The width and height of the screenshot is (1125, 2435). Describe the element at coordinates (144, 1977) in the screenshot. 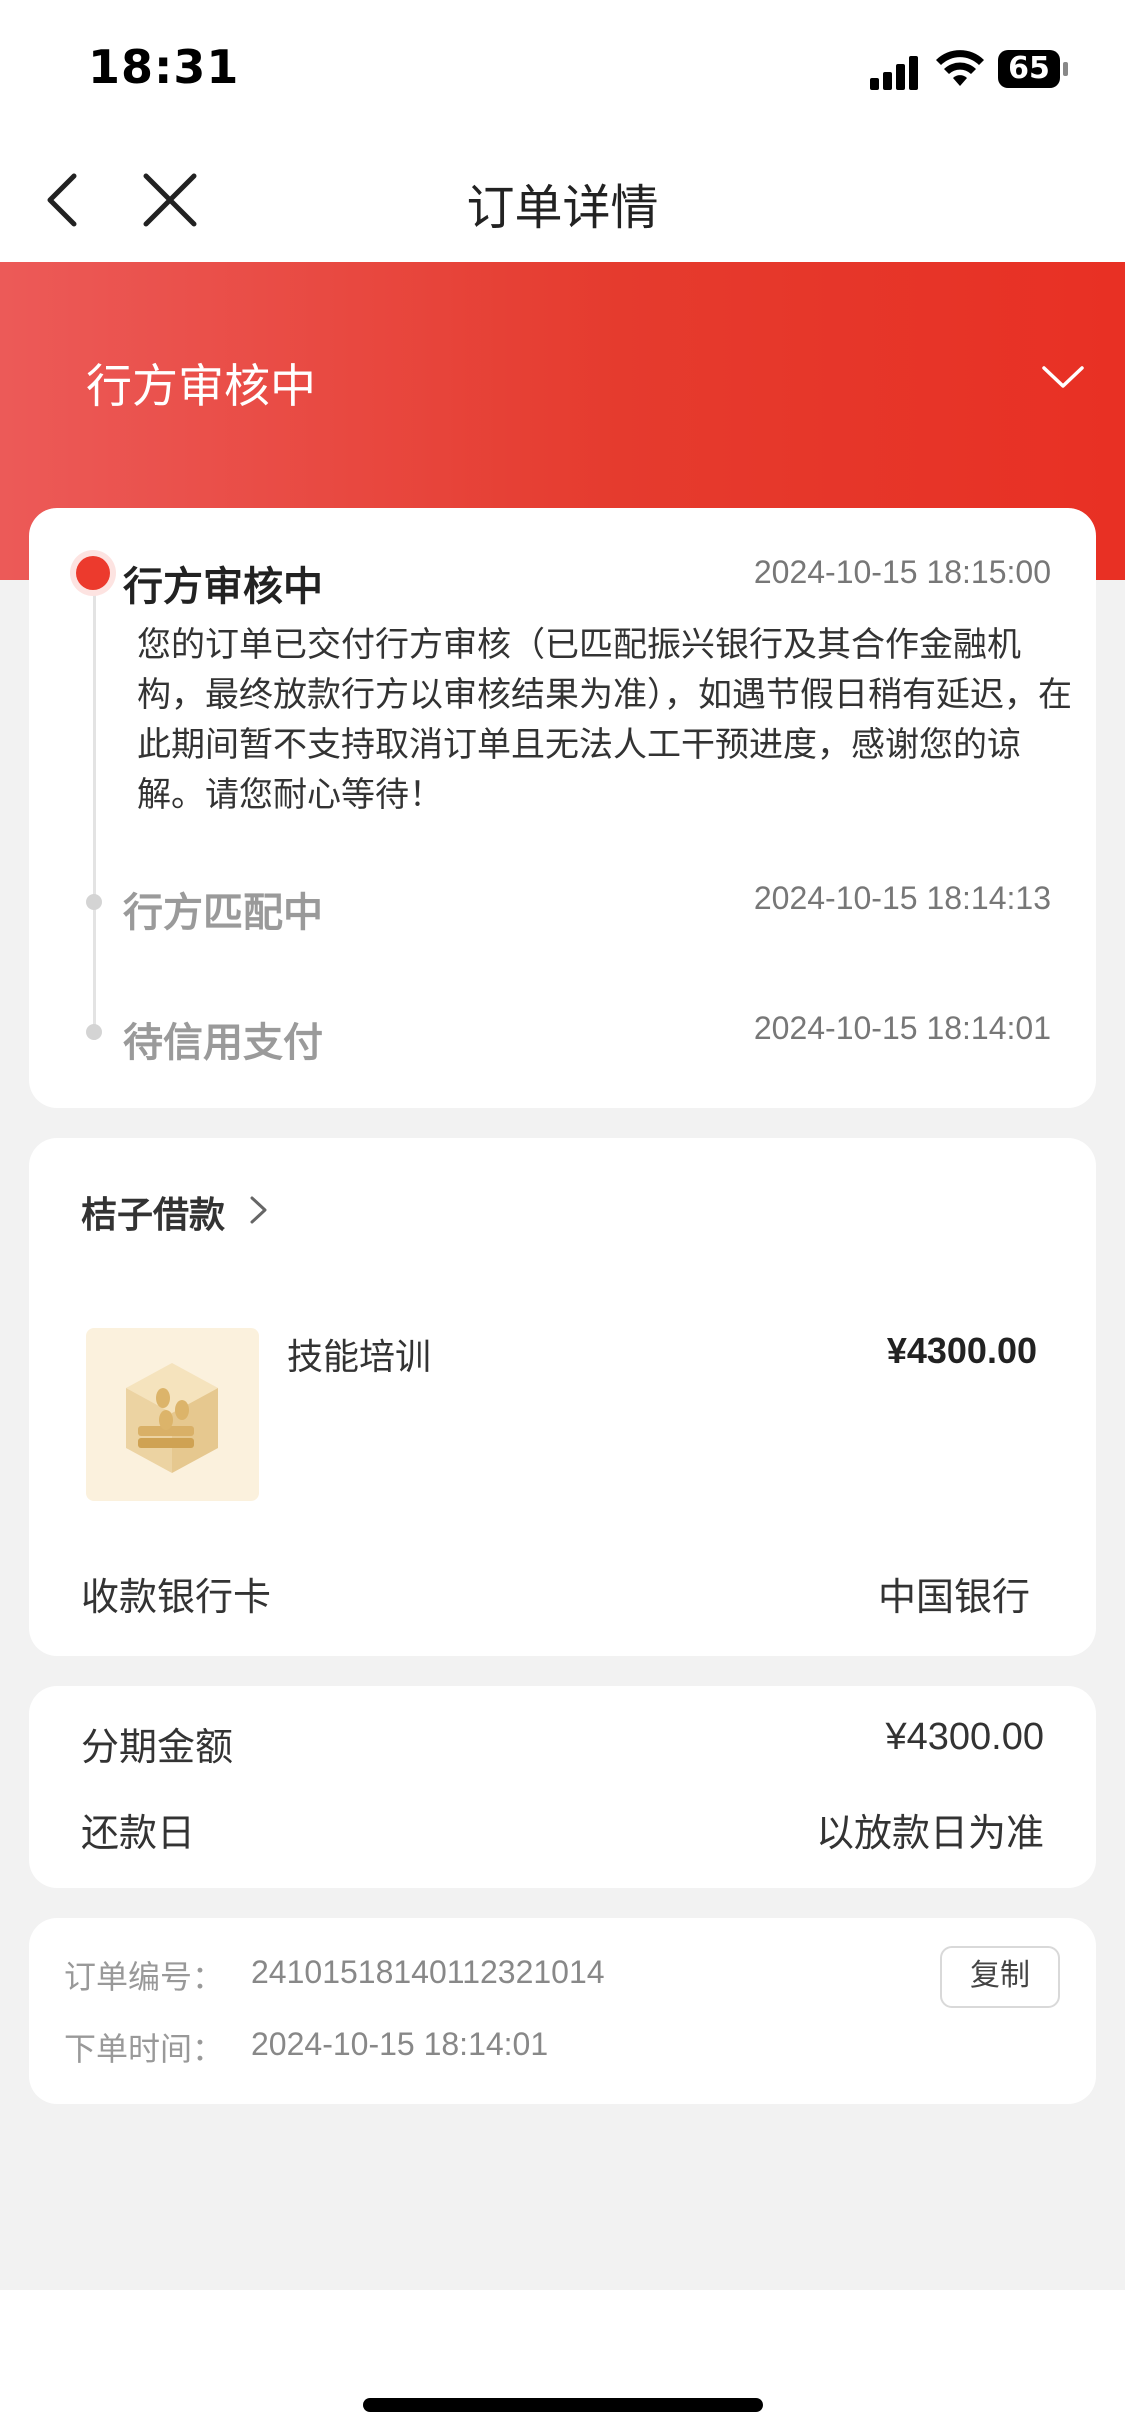

I see `order-number-label: 订单编号：` at that location.